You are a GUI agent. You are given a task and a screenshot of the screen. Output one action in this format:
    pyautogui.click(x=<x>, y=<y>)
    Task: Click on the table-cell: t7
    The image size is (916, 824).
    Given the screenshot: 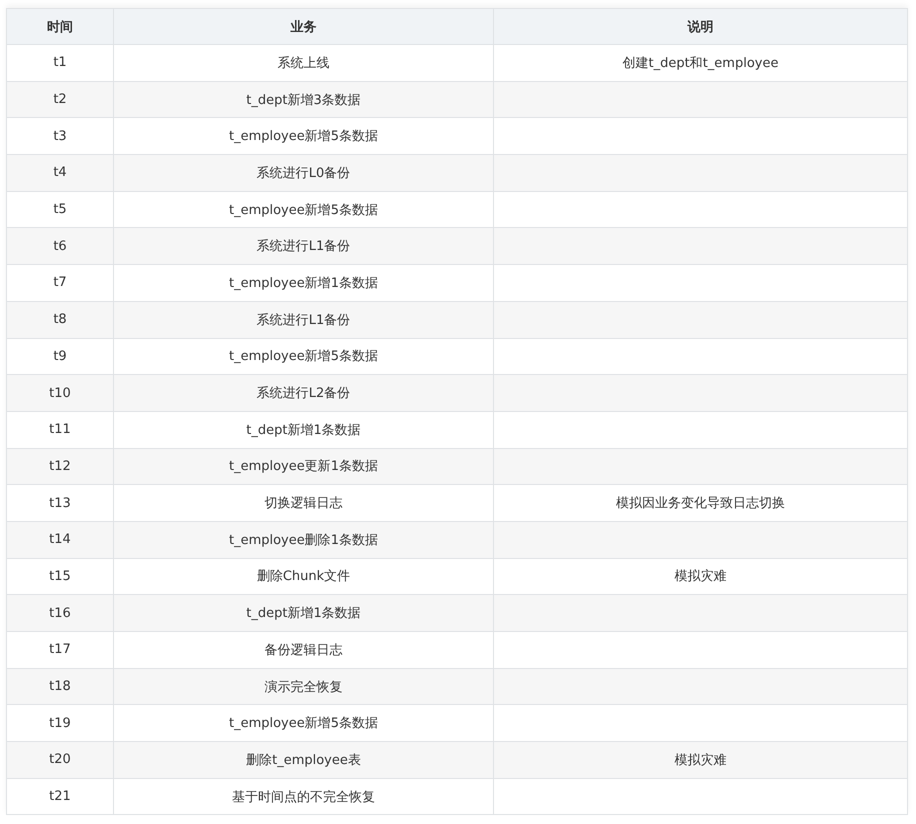 What is the action you would take?
    pyautogui.click(x=60, y=283)
    